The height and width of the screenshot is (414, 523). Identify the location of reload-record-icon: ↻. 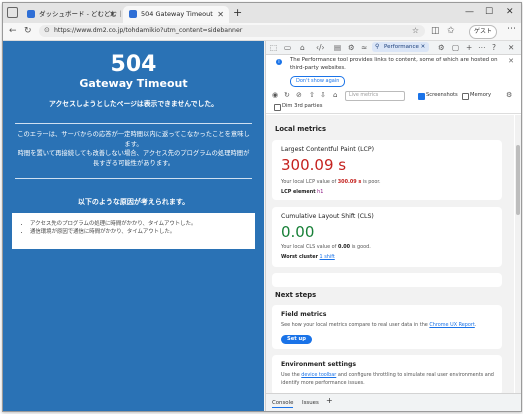
(287, 95).